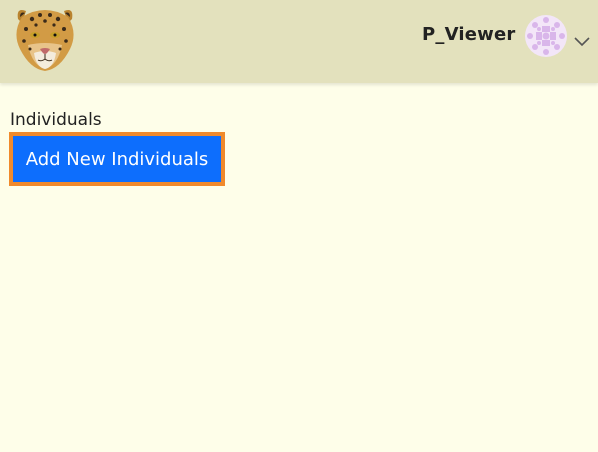  I want to click on avatar-identicon-icon, so click(546, 36).